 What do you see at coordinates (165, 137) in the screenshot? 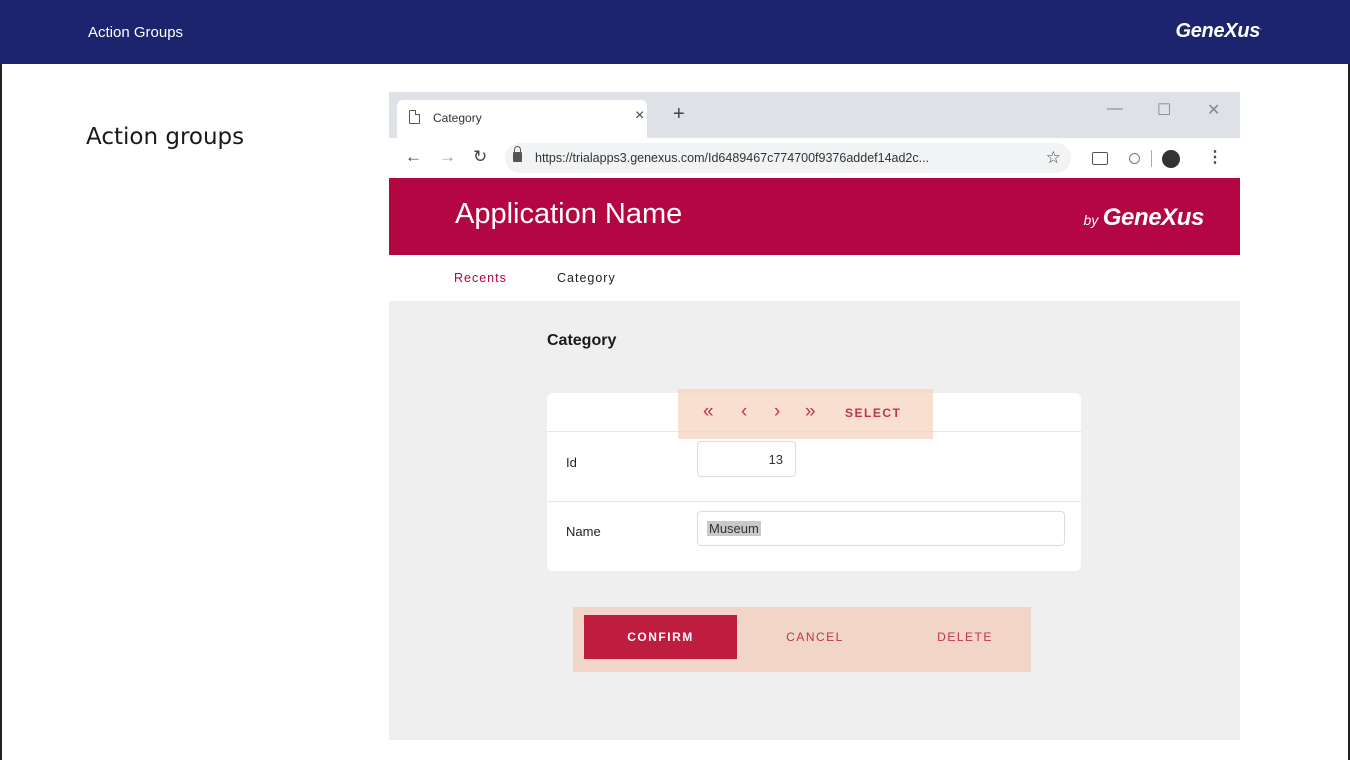
I see `slide-heading: Action groups` at bounding box center [165, 137].